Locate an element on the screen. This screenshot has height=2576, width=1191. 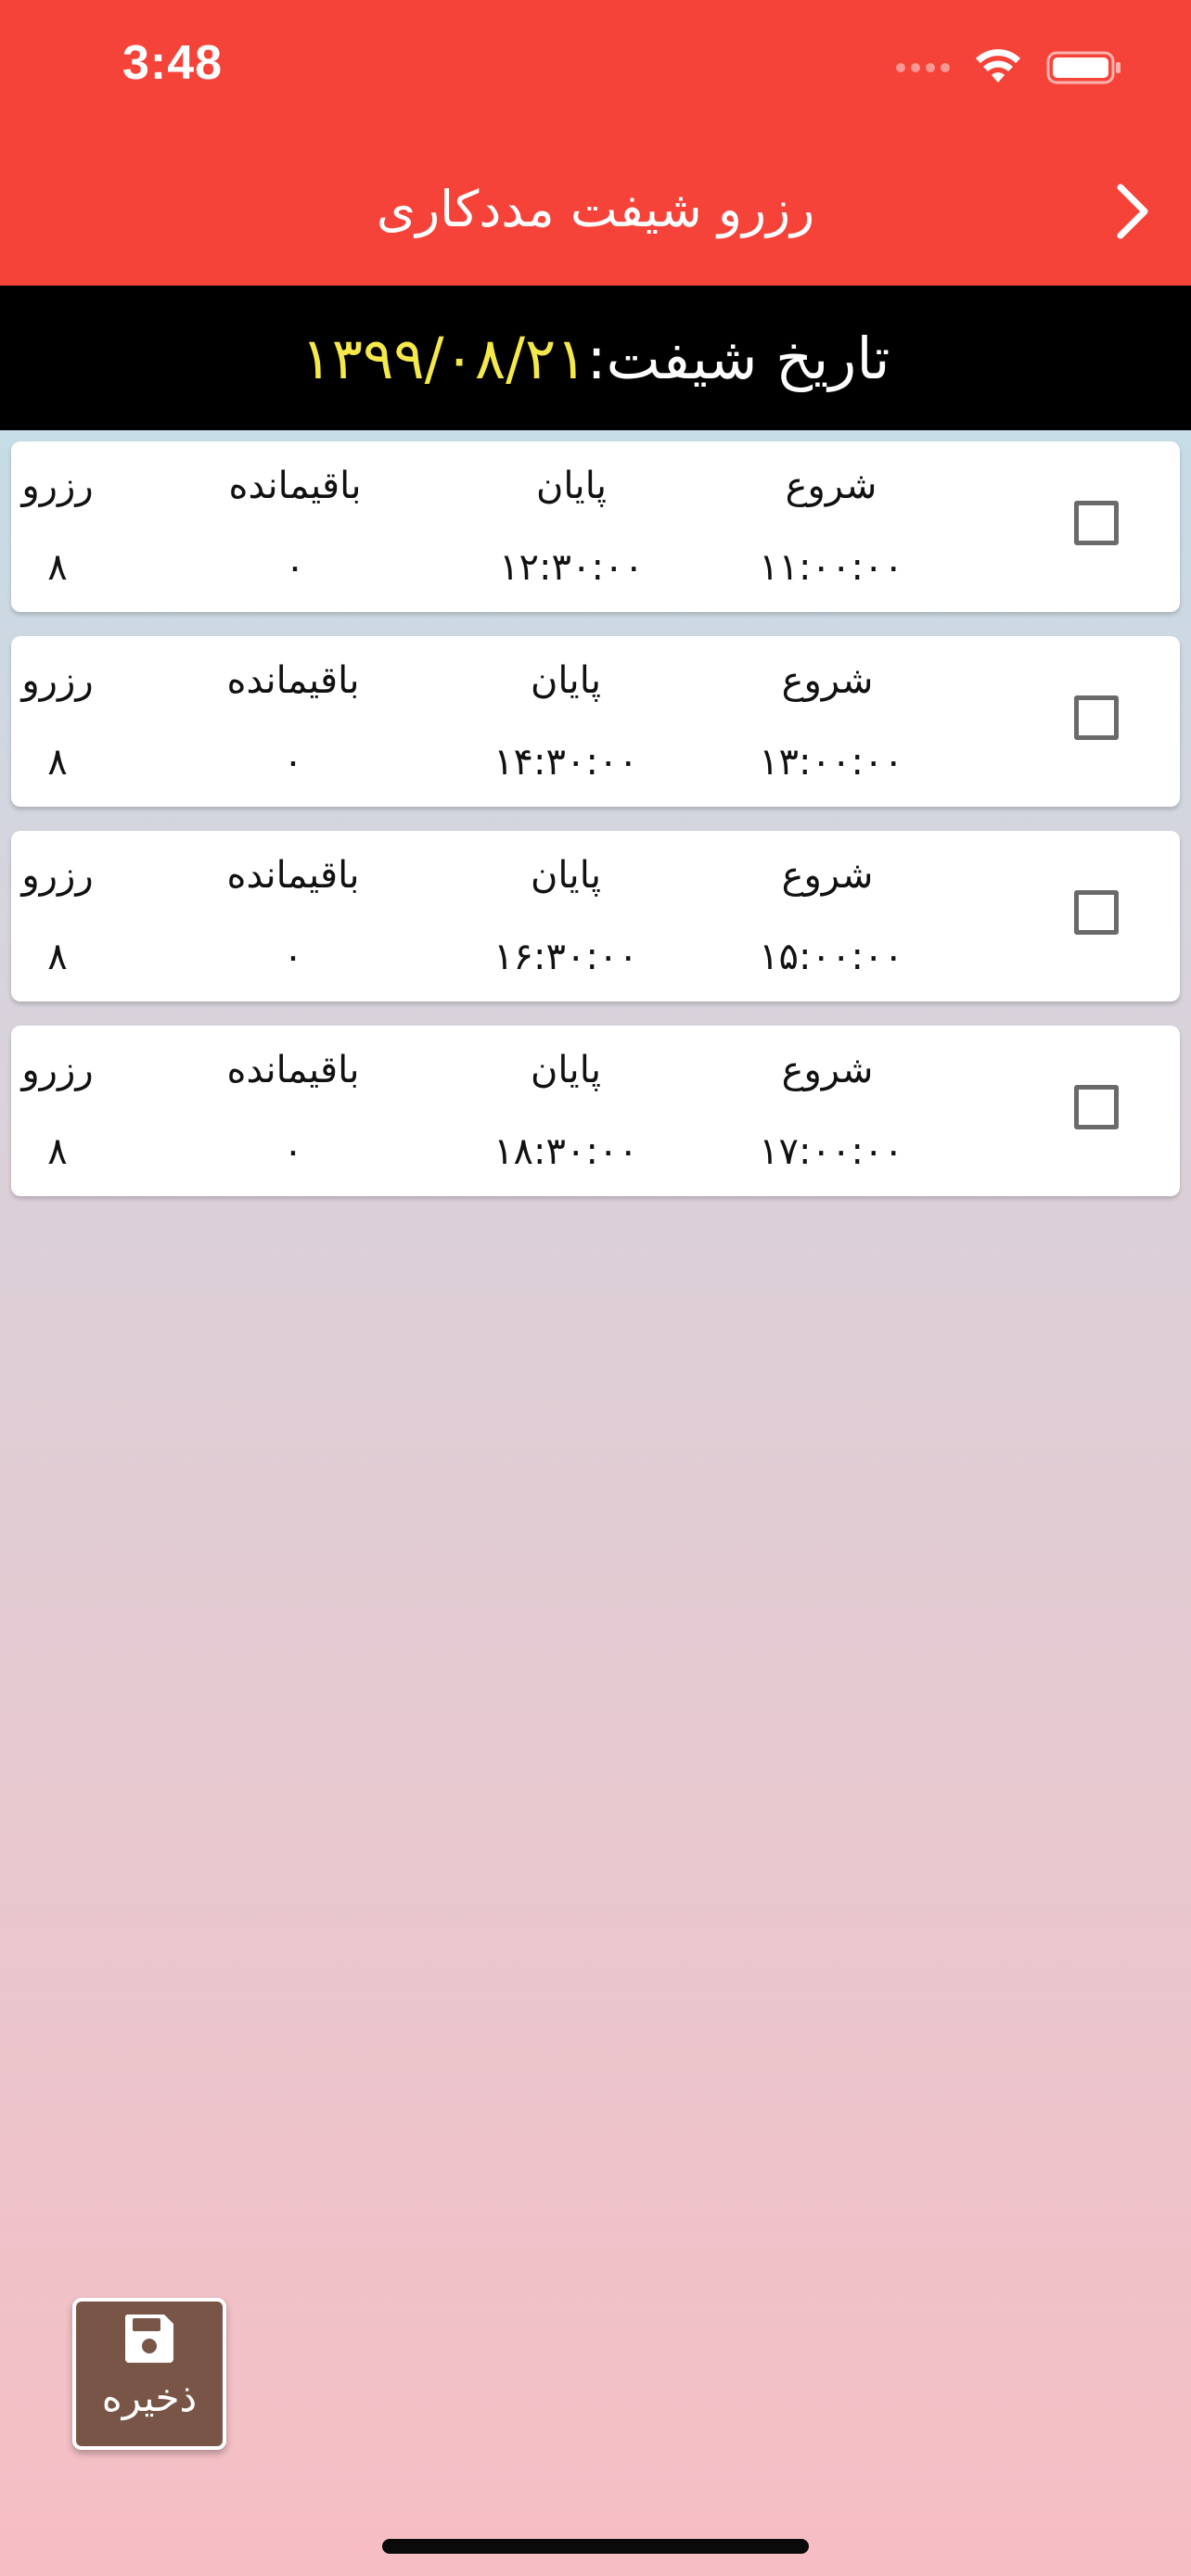
page-title: رزرو شیفت مددکاری is located at coordinates (595, 209).